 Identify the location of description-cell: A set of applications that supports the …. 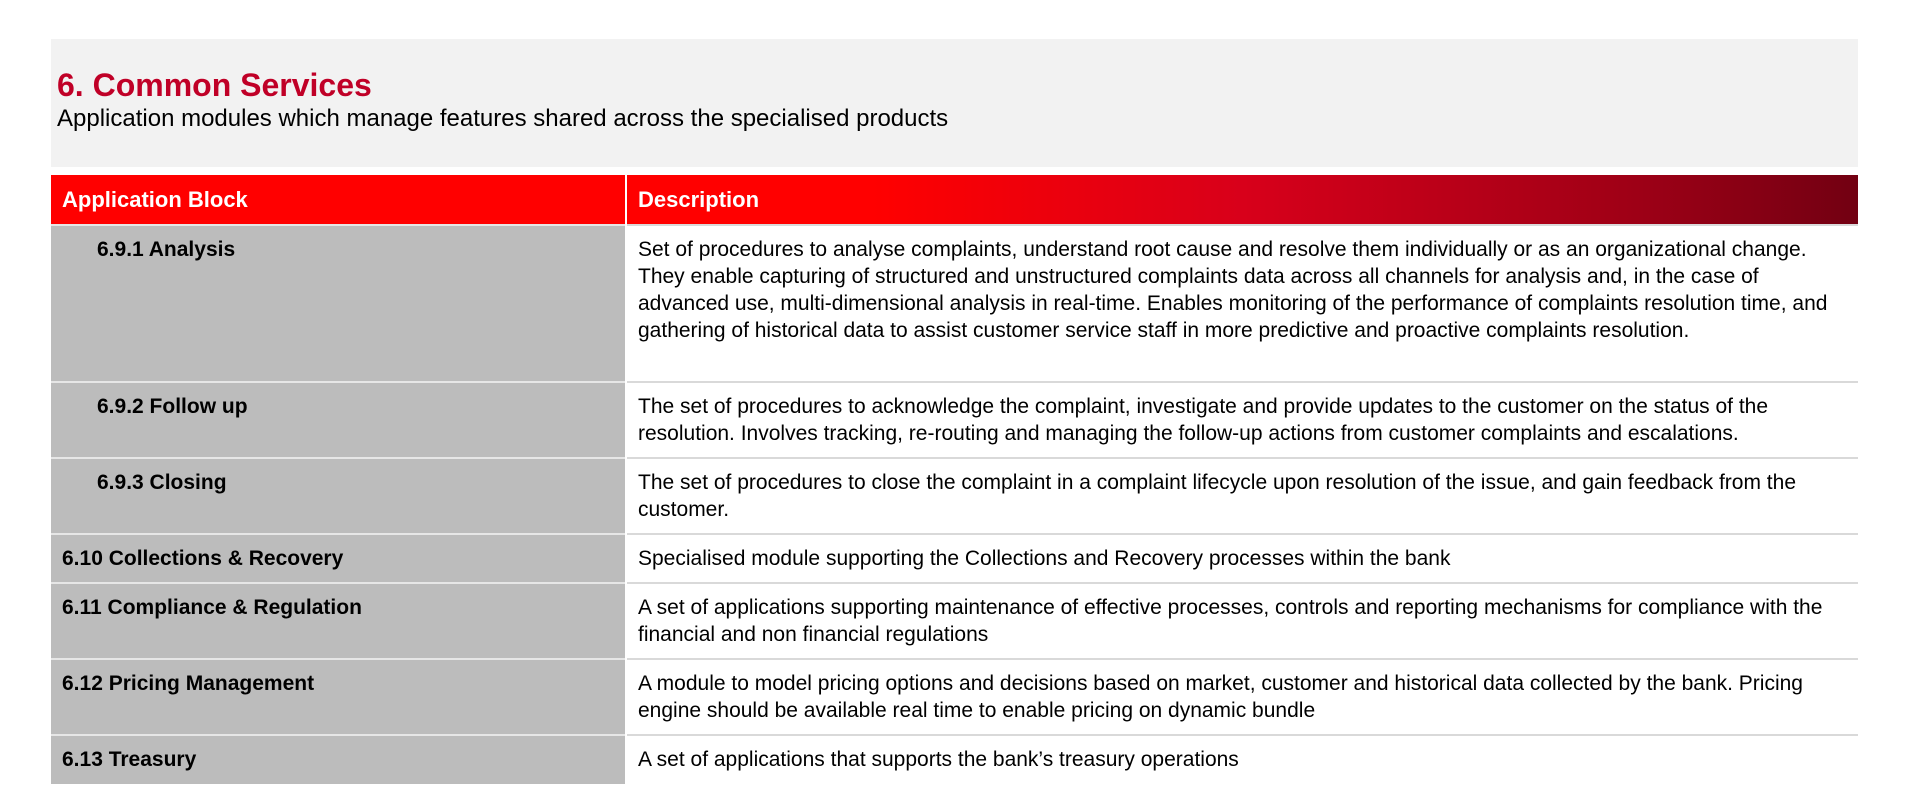
(1242, 759).